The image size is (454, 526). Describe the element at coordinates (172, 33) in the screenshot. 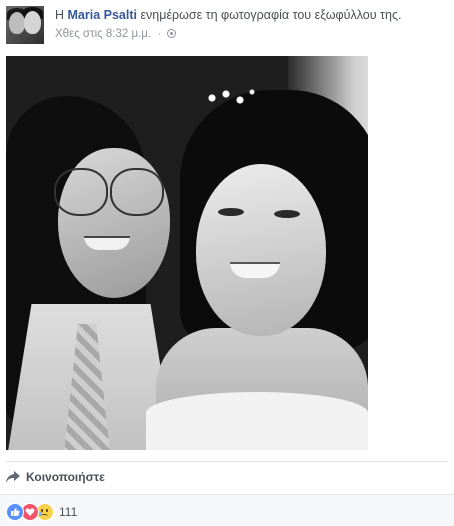

I see `globe-icon` at that location.